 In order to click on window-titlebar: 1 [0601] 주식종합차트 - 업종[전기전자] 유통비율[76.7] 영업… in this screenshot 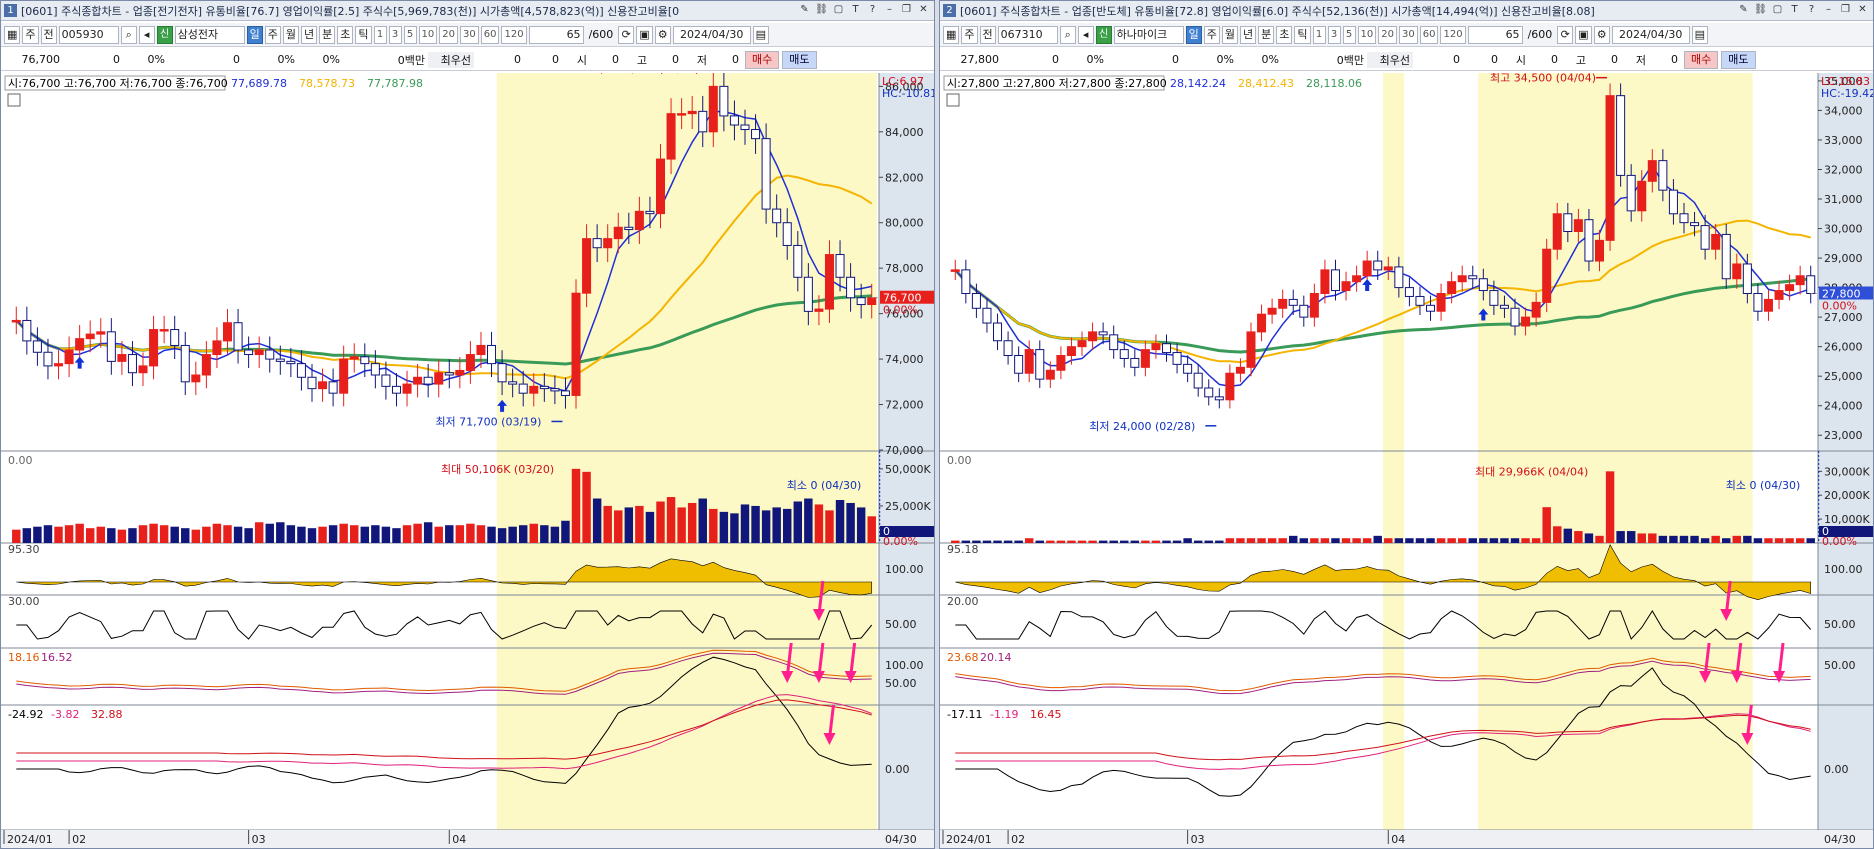, I will do `click(467, 11)`.